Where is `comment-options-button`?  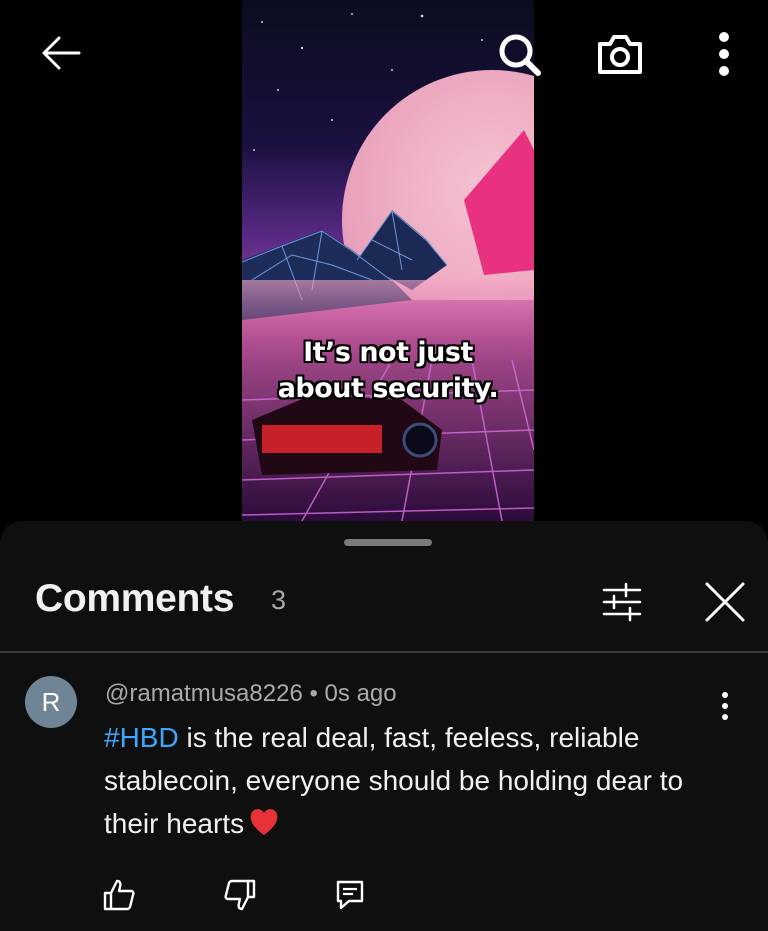
comment-options-button is located at coordinates (725, 706).